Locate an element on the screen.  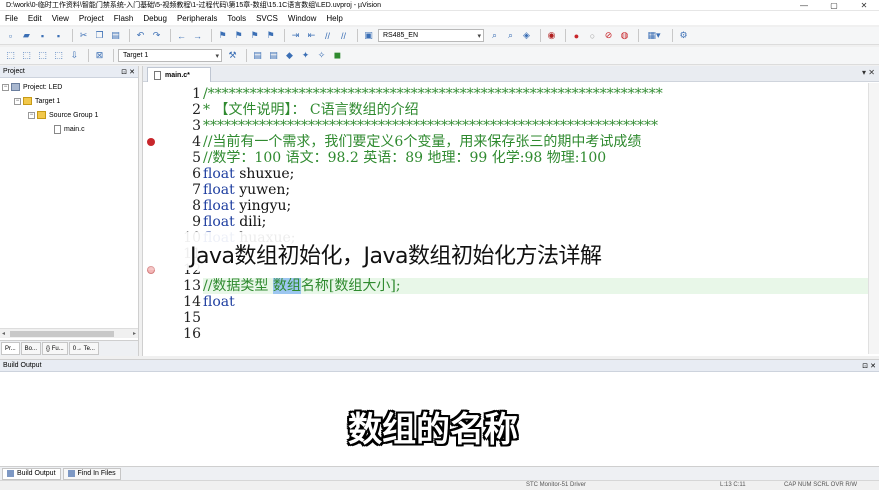
code-line: float is located at coordinates (535, 302).